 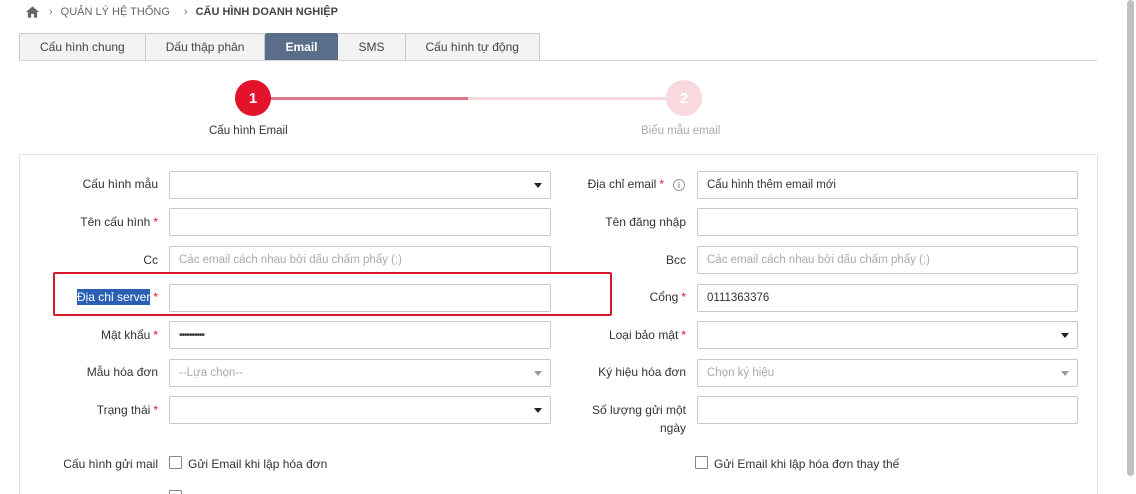 What do you see at coordinates (253, 98) in the screenshot?
I see `step-1-circle: 1` at bounding box center [253, 98].